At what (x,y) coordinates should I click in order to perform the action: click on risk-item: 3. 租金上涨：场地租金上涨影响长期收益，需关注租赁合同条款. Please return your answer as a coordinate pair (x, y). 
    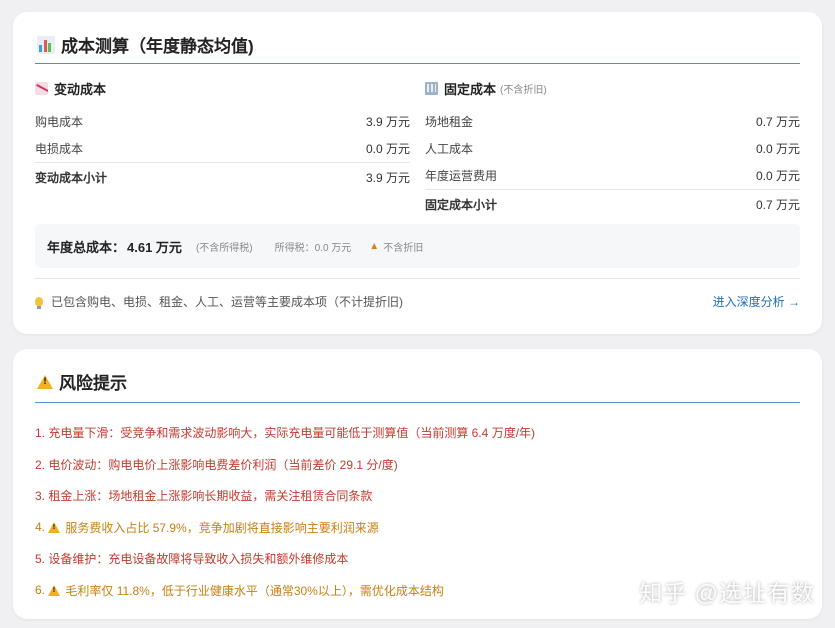
    Looking at the image, I should click on (204, 496).